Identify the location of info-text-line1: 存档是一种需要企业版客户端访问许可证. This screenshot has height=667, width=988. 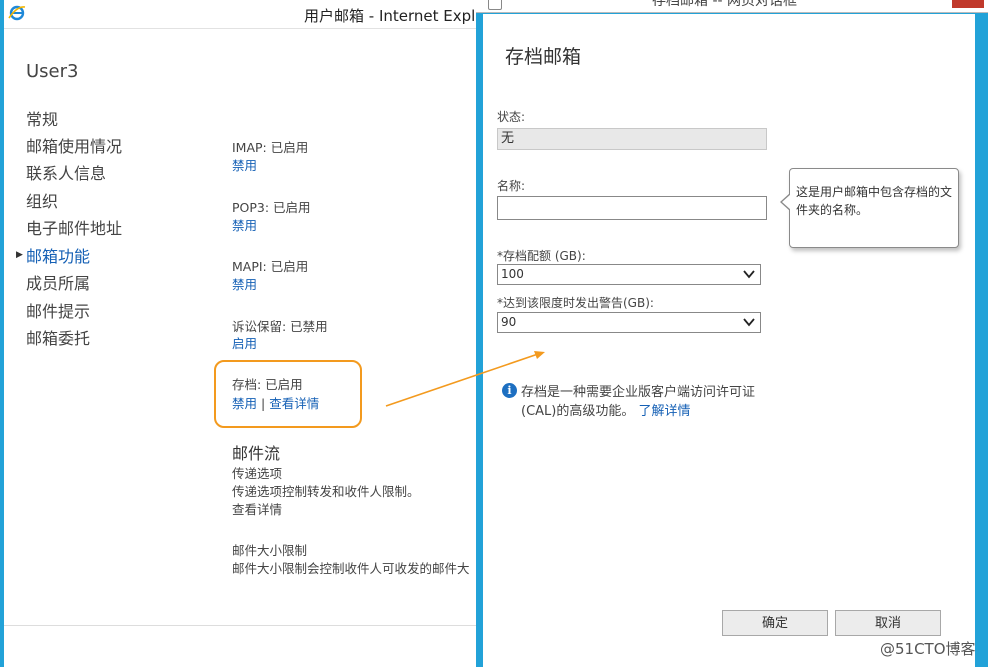
(638, 392).